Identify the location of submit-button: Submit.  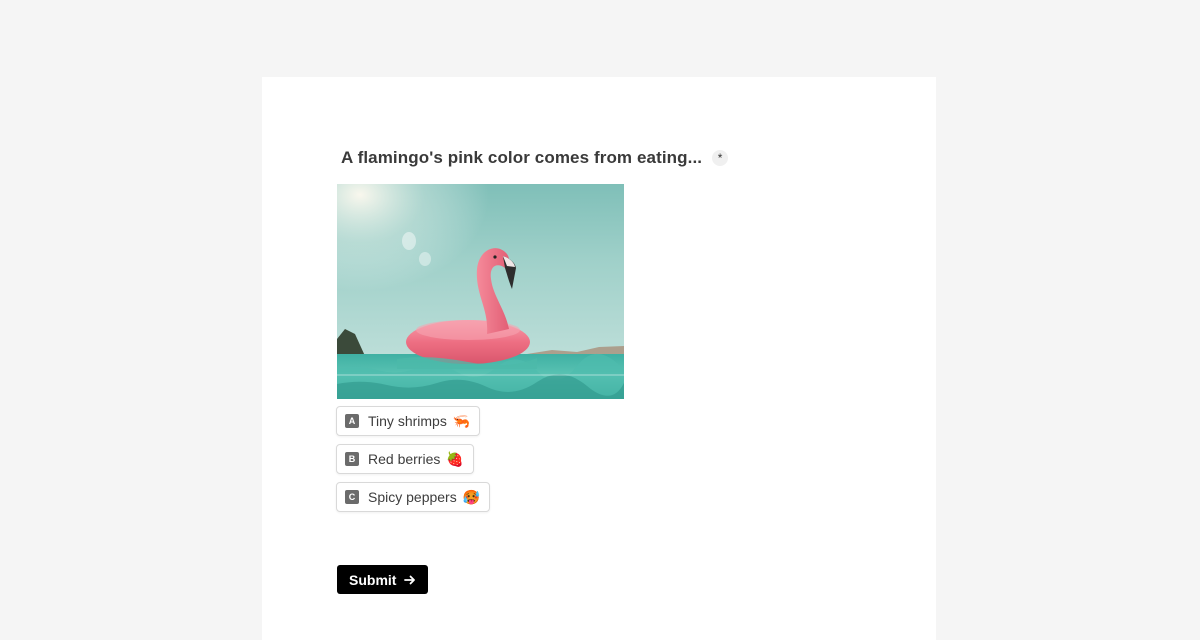
(383, 579).